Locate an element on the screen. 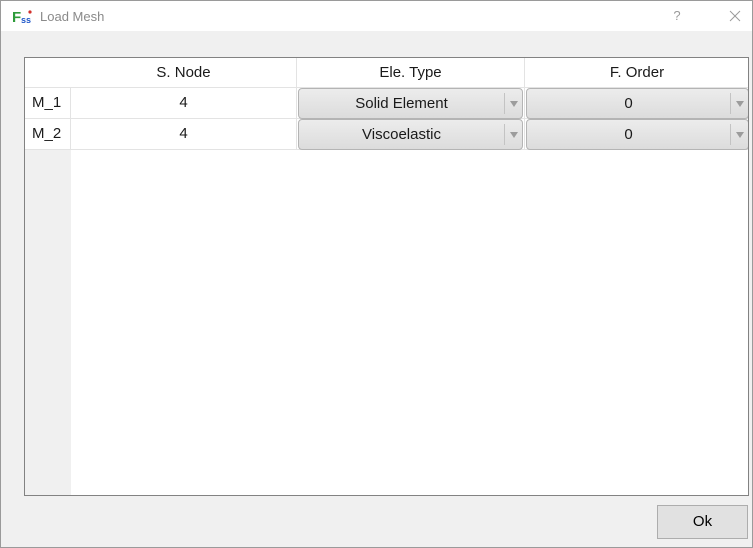 Image resolution: width=753 pixels, height=548 pixels. row-header-m1: M_1 is located at coordinates (48, 103).